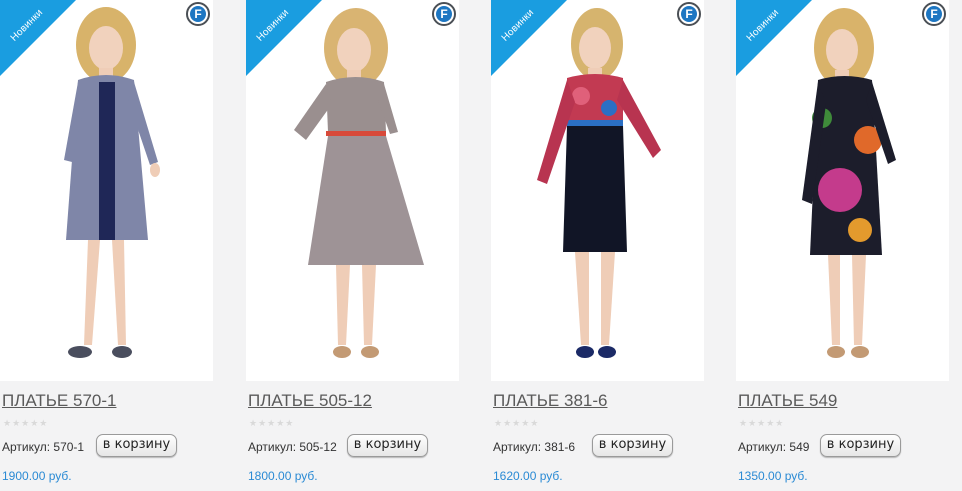  Describe the element at coordinates (550, 401) in the screenshot. I see `product-title-link: ПЛАТЬЕ 381-6` at that location.